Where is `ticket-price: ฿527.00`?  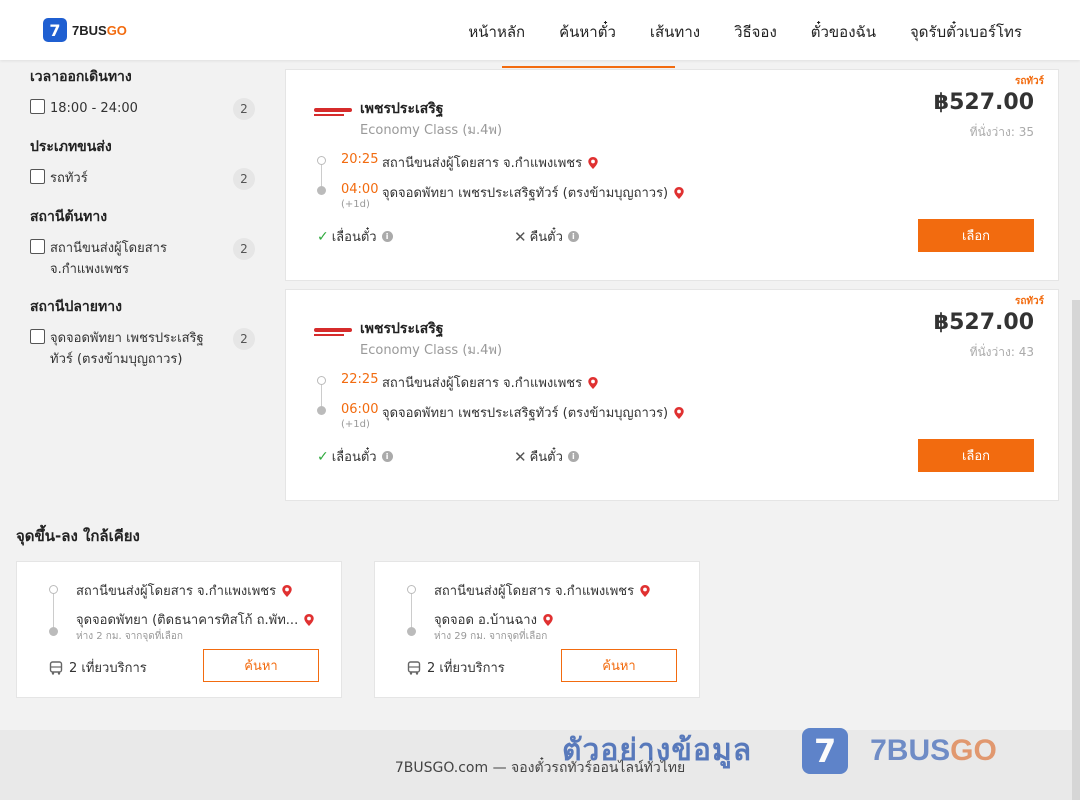 ticket-price: ฿527.00 is located at coordinates (983, 102).